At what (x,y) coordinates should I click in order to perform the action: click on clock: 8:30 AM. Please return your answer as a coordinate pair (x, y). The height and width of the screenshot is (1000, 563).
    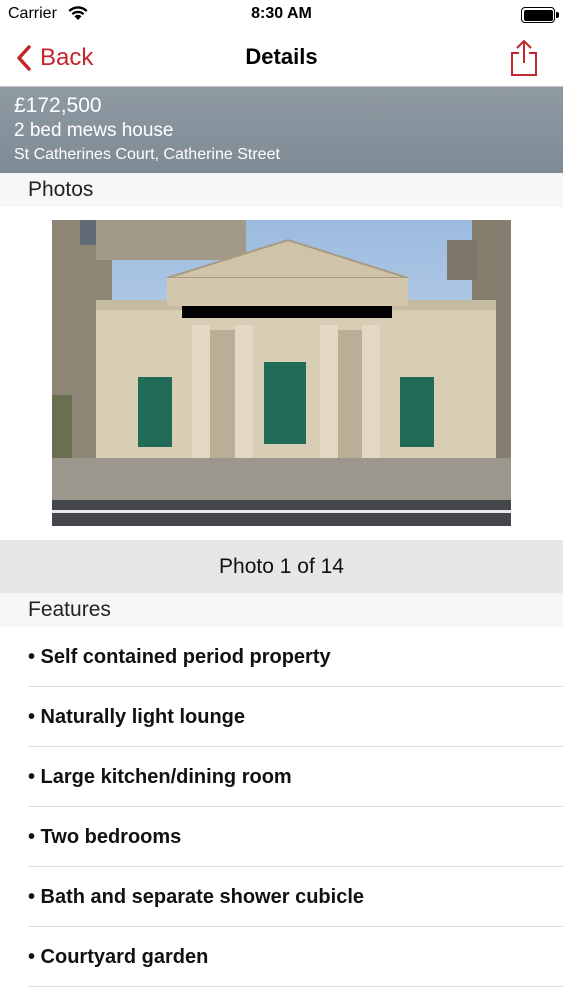
    Looking at the image, I should click on (281, 13).